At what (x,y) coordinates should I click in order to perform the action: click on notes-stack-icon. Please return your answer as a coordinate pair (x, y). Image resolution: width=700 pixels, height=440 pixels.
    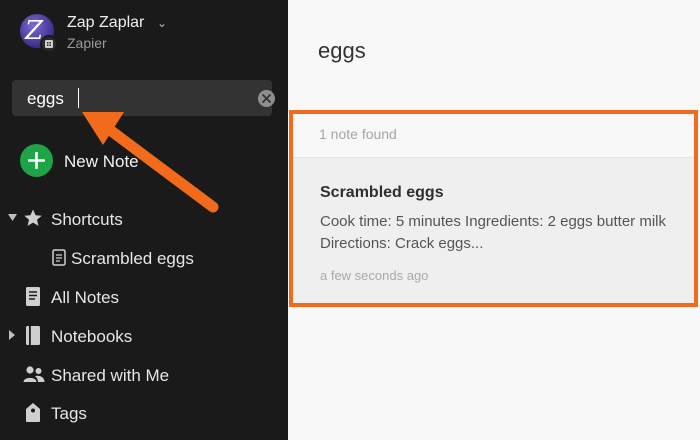
    Looking at the image, I should click on (33, 296).